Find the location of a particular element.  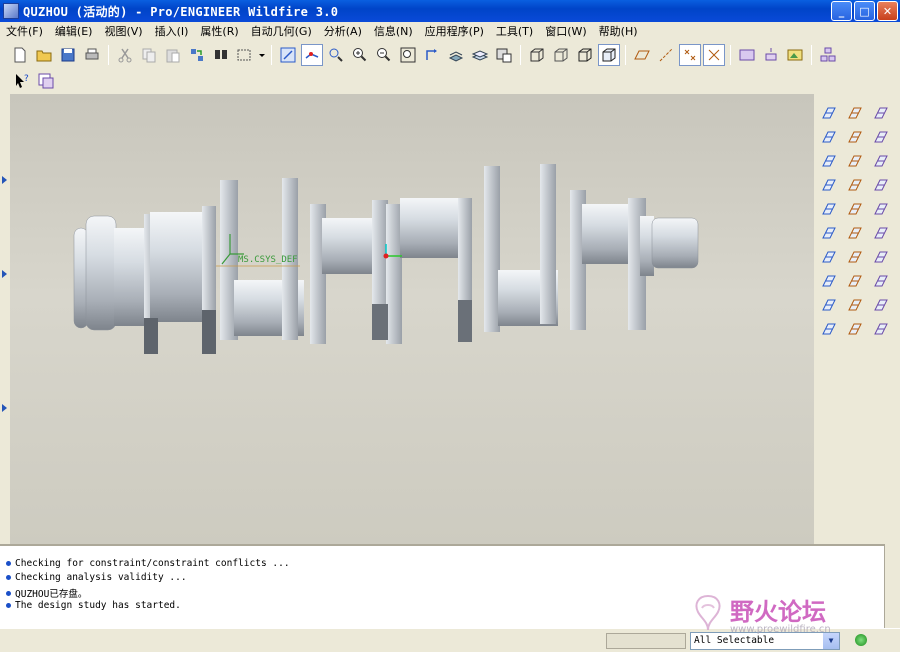

cut-icon is located at coordinates (125, 55).